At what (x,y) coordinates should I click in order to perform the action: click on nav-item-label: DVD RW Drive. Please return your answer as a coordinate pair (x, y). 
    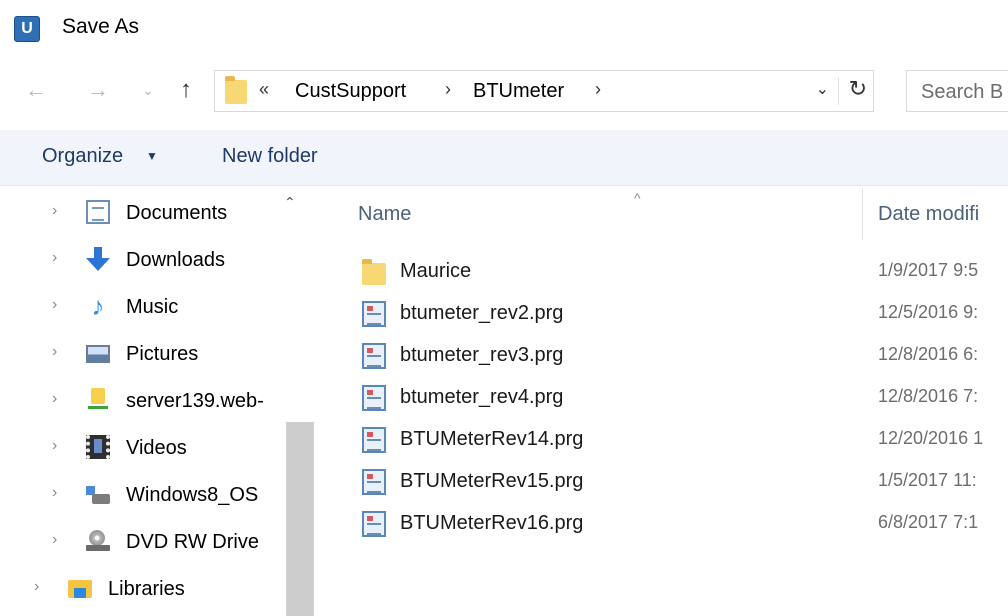
    Looking at the image, I should click on (192, 542).